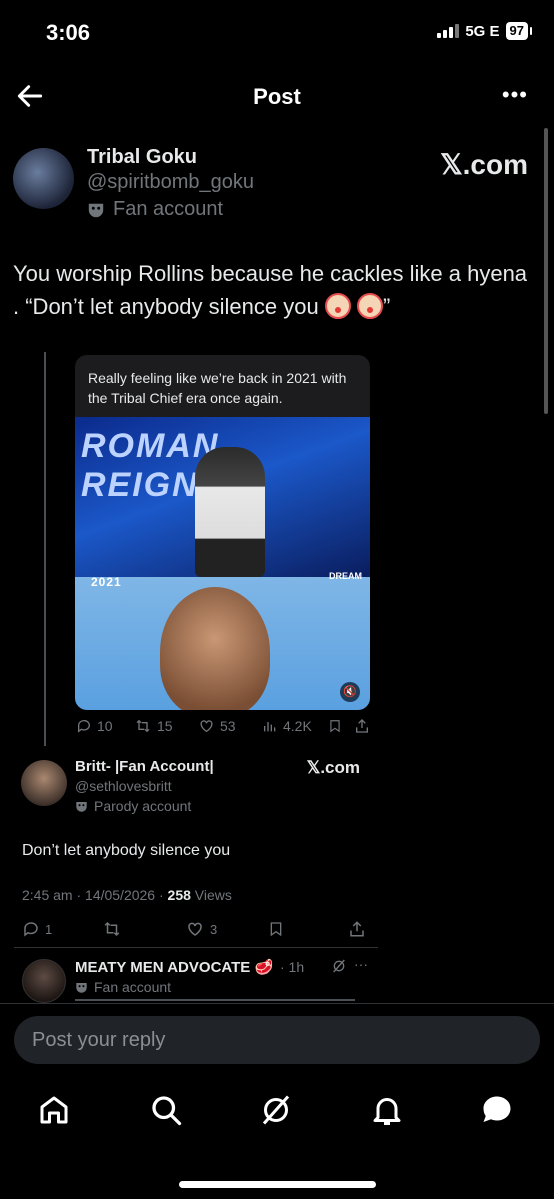  I want to click on search-icon, so click(166, 1110).